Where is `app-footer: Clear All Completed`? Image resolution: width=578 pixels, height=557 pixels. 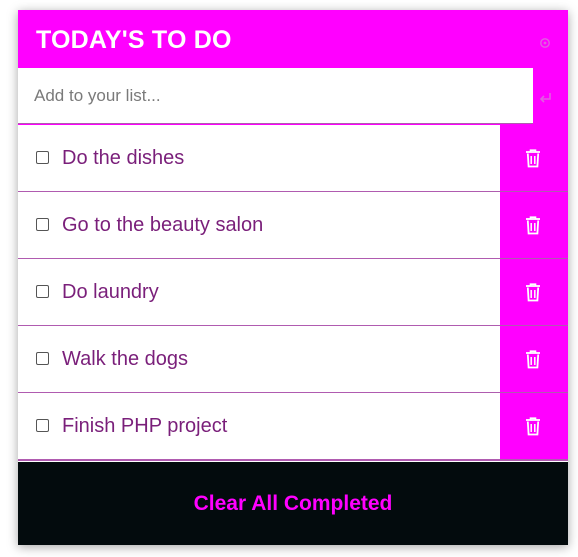
app-footer: Clear All Completed is located at coordinates (293, 503).